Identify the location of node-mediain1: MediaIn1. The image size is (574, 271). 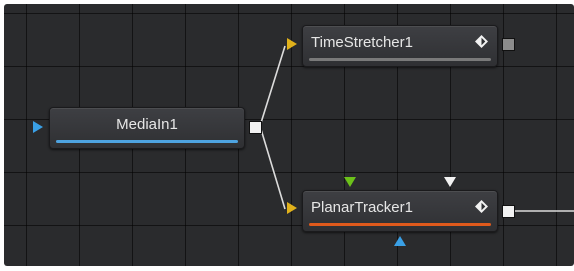
(147, 128).